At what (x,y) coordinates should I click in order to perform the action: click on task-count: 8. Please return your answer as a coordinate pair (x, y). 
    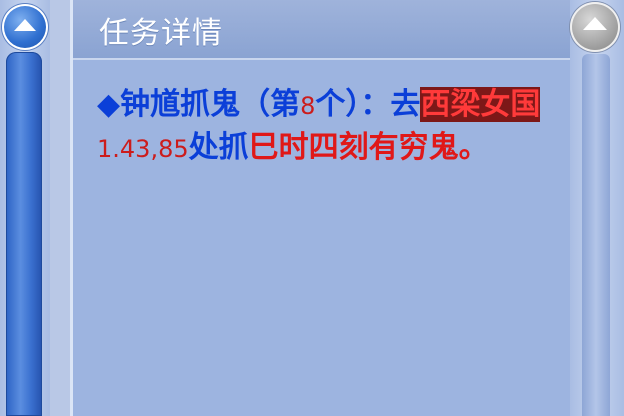
    Looking at the image, I should click on (308, 106).